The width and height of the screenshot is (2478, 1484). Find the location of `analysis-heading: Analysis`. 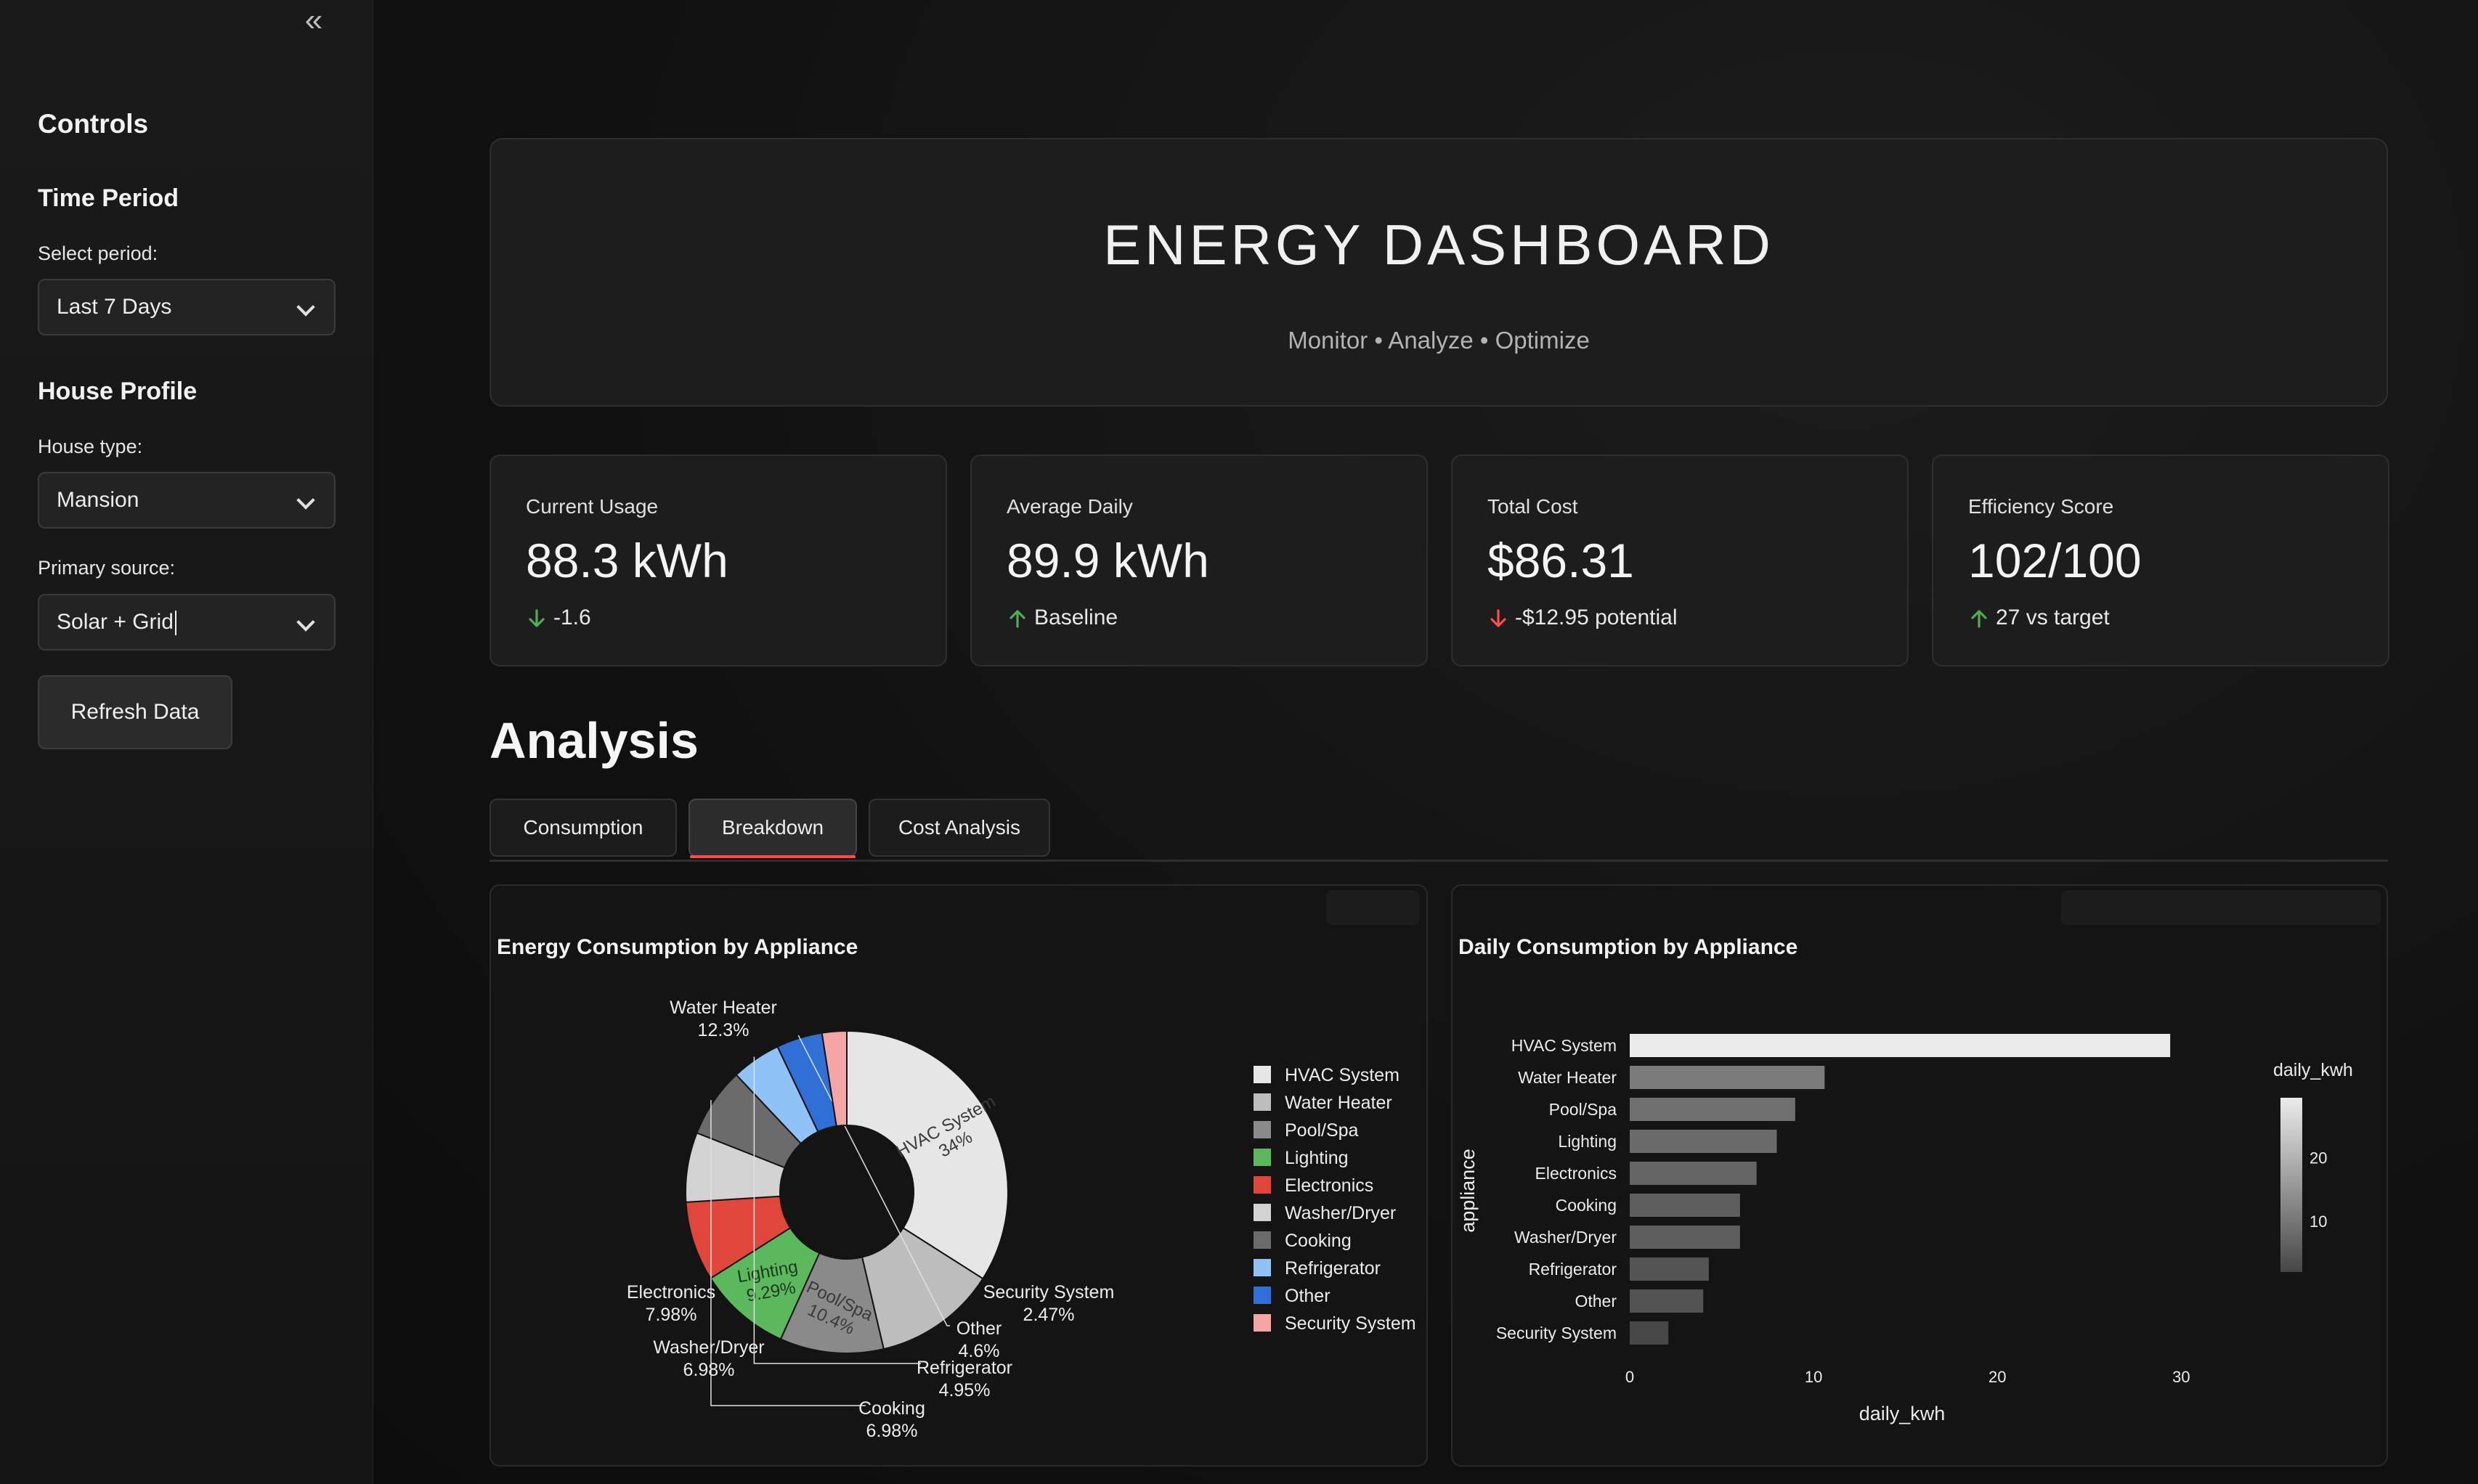

analysis-heading: Analysis is located at coordinates (594, 740).